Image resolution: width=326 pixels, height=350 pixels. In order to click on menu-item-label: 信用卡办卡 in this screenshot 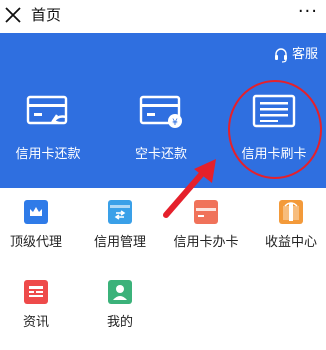, I will do `click(206, 242)`.